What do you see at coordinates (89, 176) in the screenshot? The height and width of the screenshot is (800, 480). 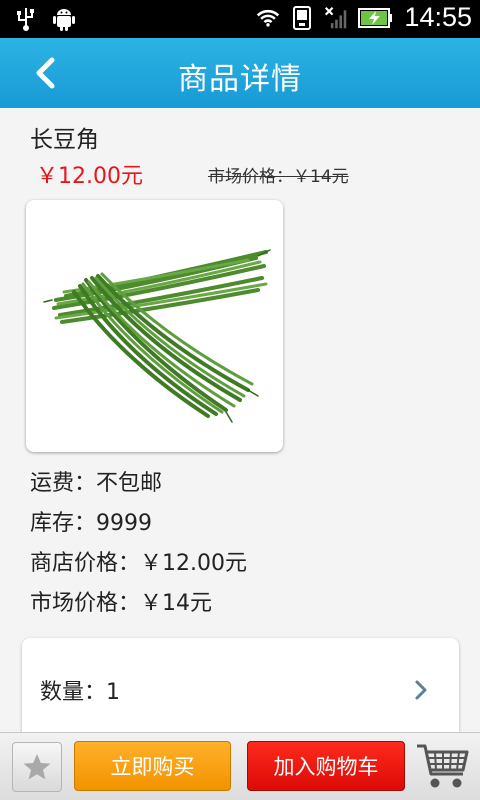 I see `current-price: ￥12.00元` at bounding box center [89, 176].